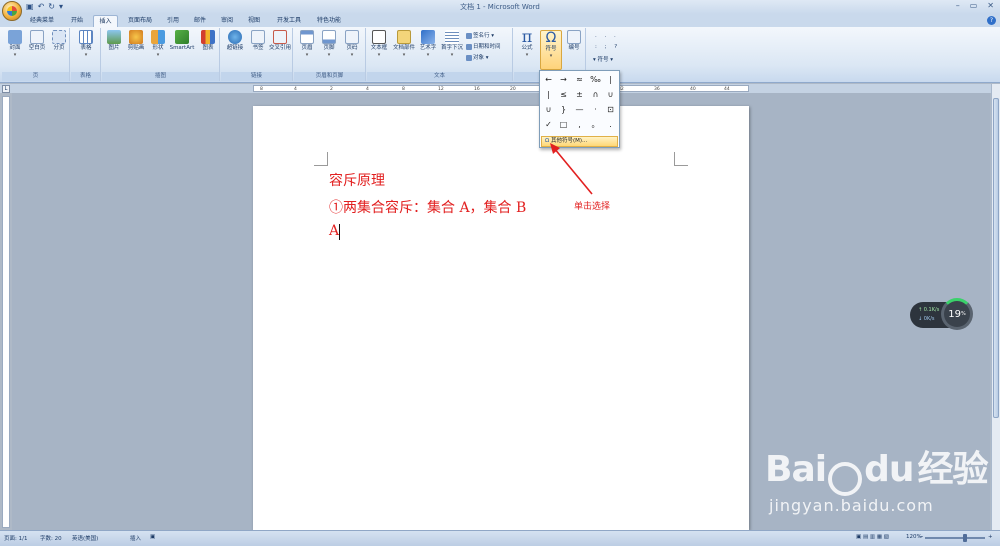  What do you see at coordinates (579, 124) in the screenshot?
I see `symbol-cell: ,` at bounding box center [579, 124].